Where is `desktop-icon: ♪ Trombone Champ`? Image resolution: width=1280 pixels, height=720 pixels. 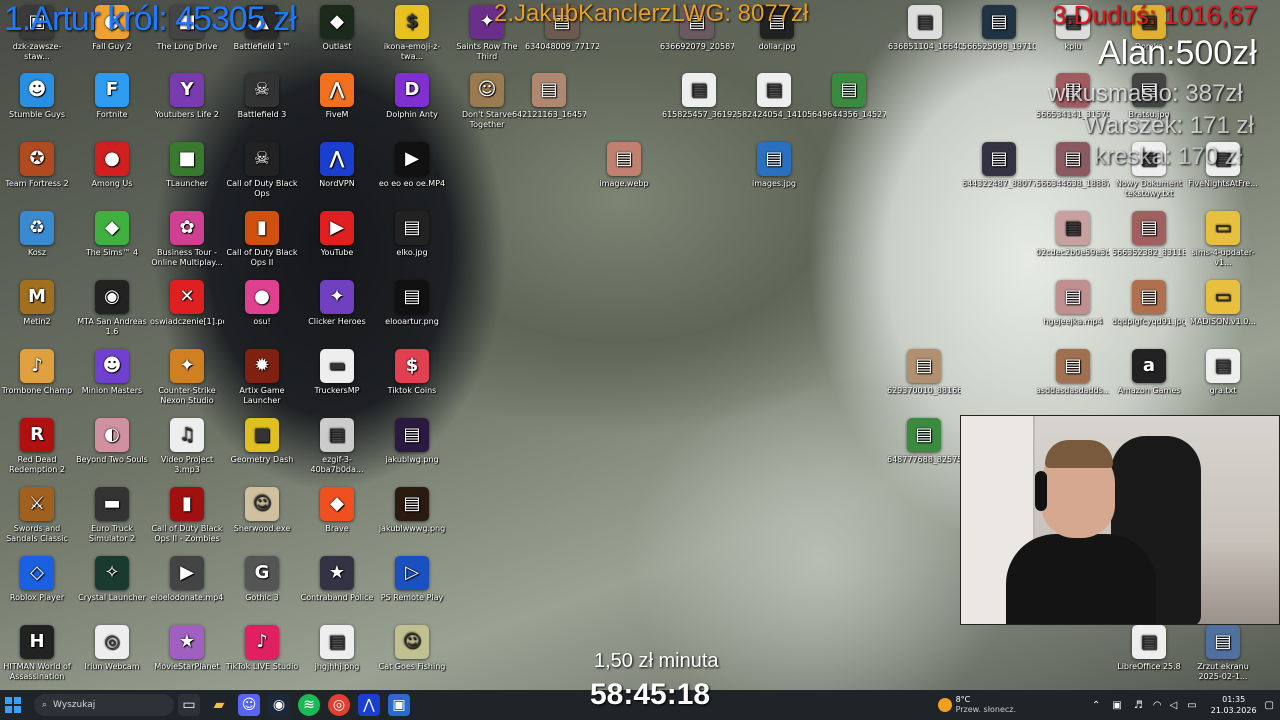
desktop-icon: ♪ Trombone Champ is located at coordinates (37, 372).